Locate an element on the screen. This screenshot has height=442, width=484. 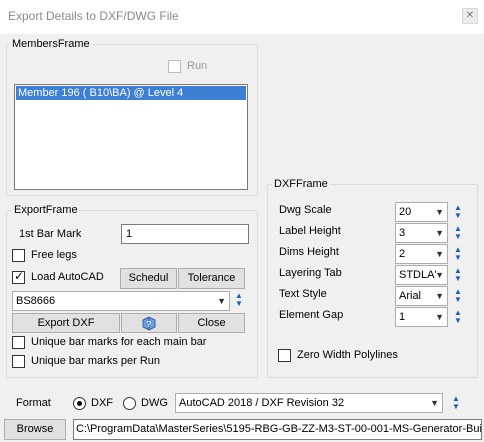
dims-height-select: 2 ▼ is located at coordinates (421, 254).